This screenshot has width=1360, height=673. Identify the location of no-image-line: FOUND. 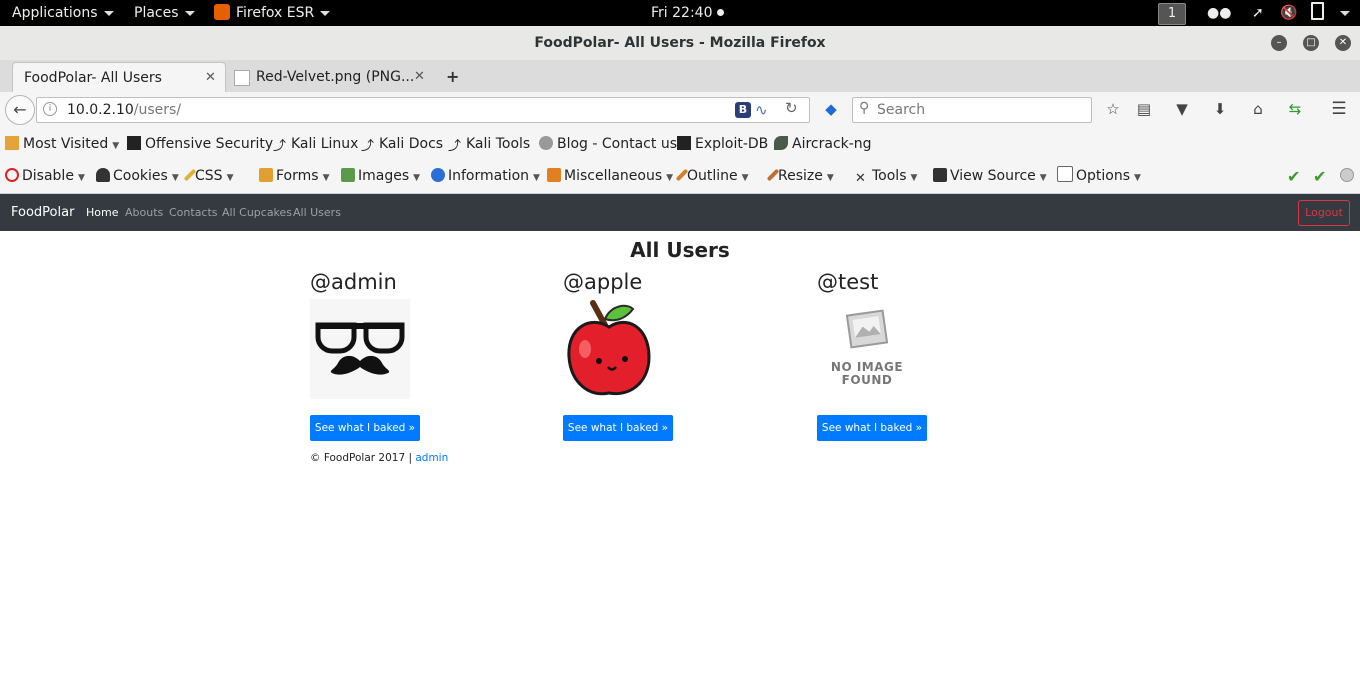
(867, 380).